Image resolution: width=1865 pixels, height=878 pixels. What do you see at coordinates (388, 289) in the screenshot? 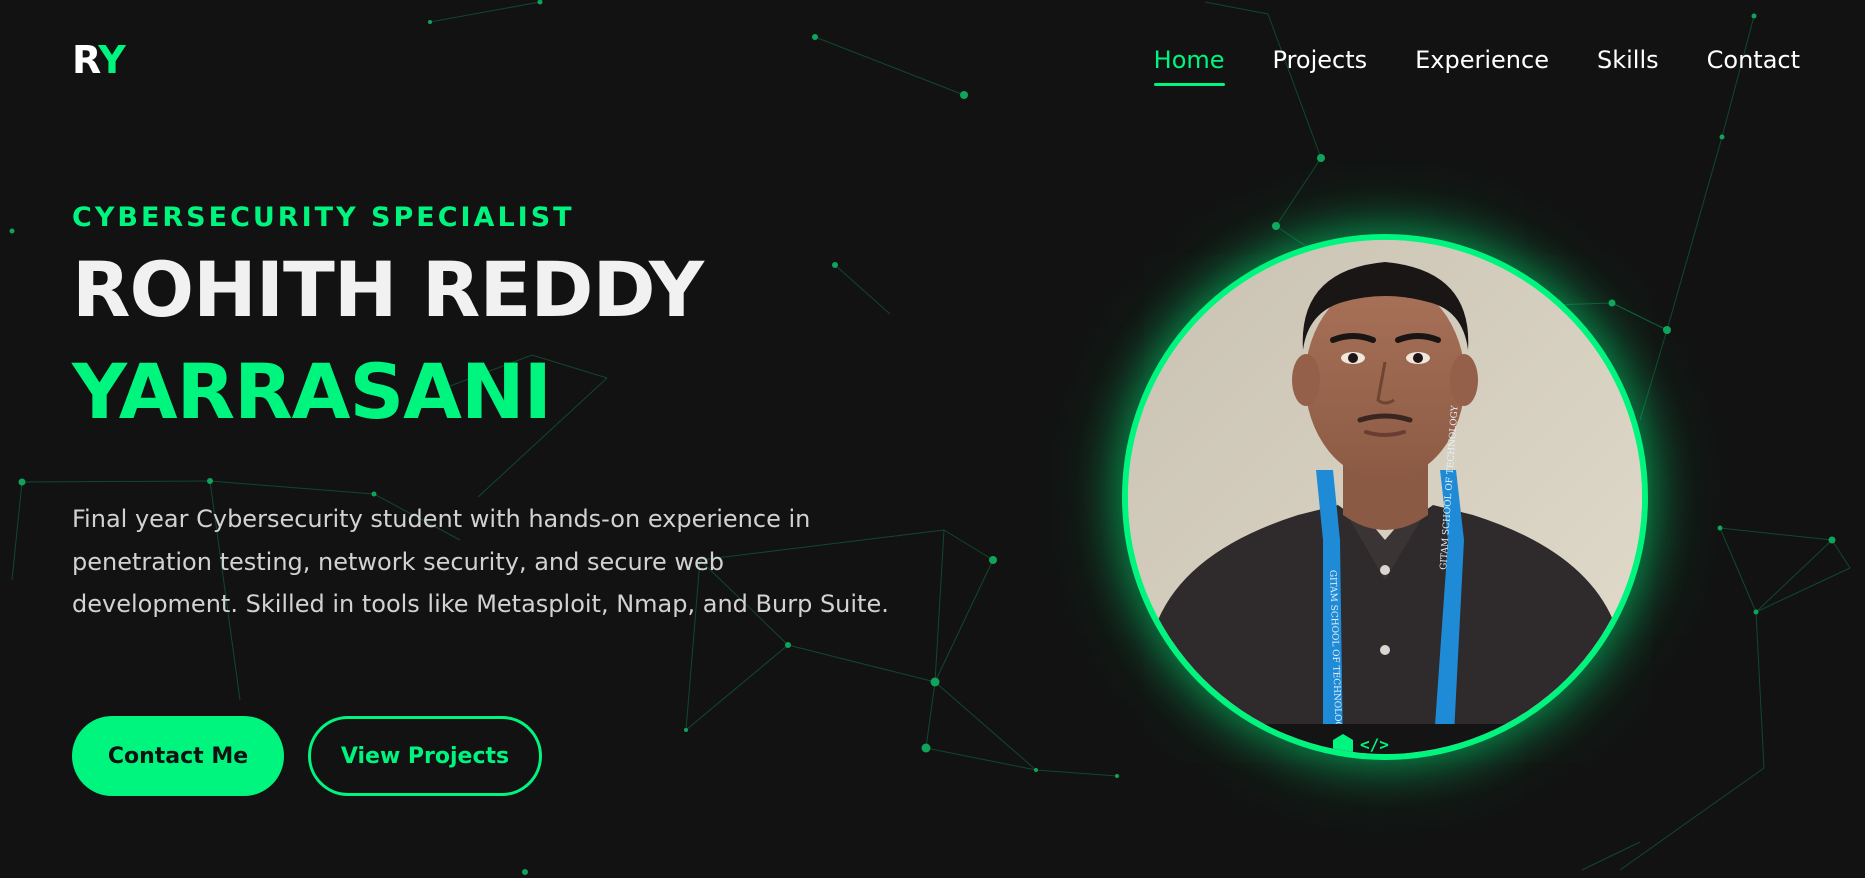
I see `hero-first-name: ROHITH REDDY` at bounding box center [388, 289].